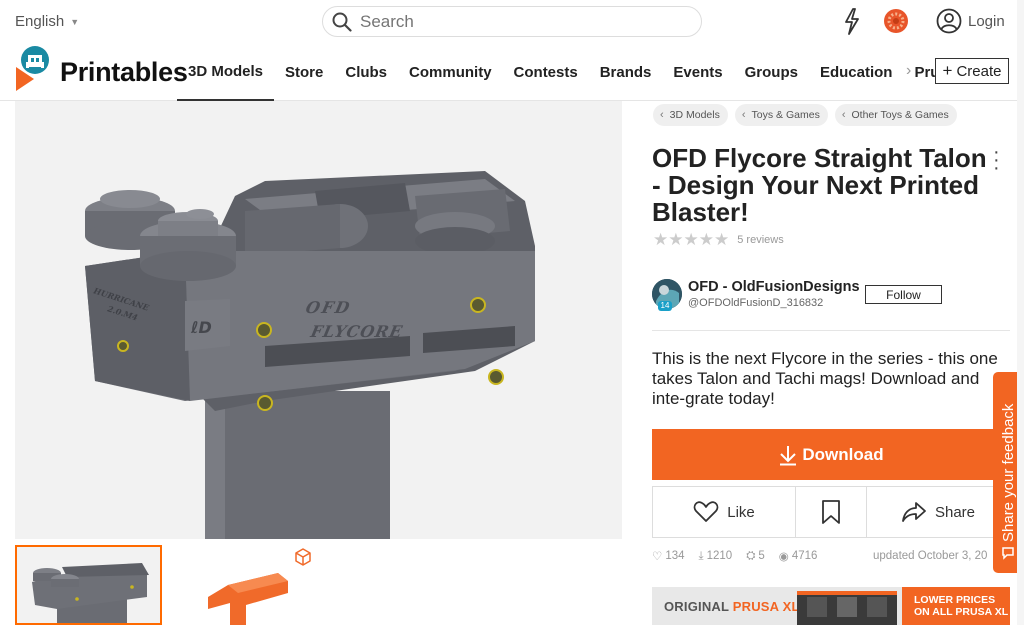 This screenshot has height=625, width=1024. I want to click on follow-button: Follow, so click(903, 294).